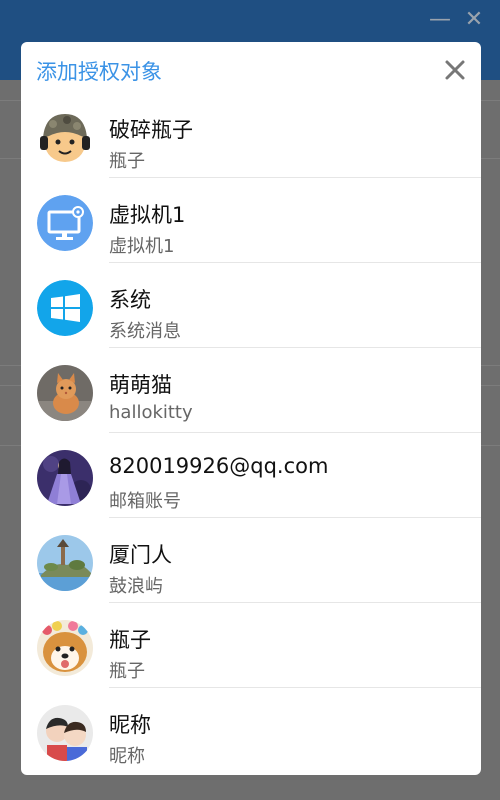  What do you see at coordinates (65, 138) in the screenshot?
I see `soldier-cartoon-avatar` at bounding box center [65, 138].